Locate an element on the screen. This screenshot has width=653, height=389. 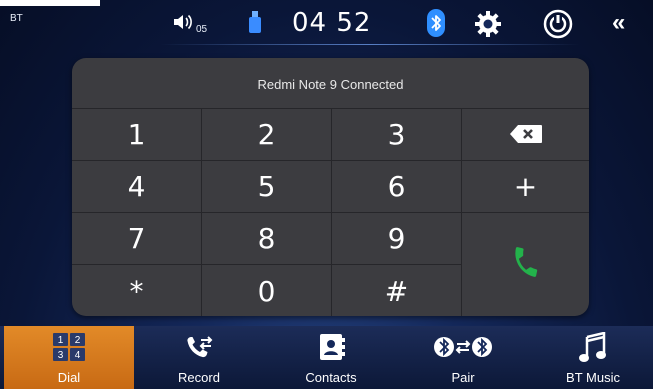
tab-contacts-label: Contacts is located at coordinates (331, 377).